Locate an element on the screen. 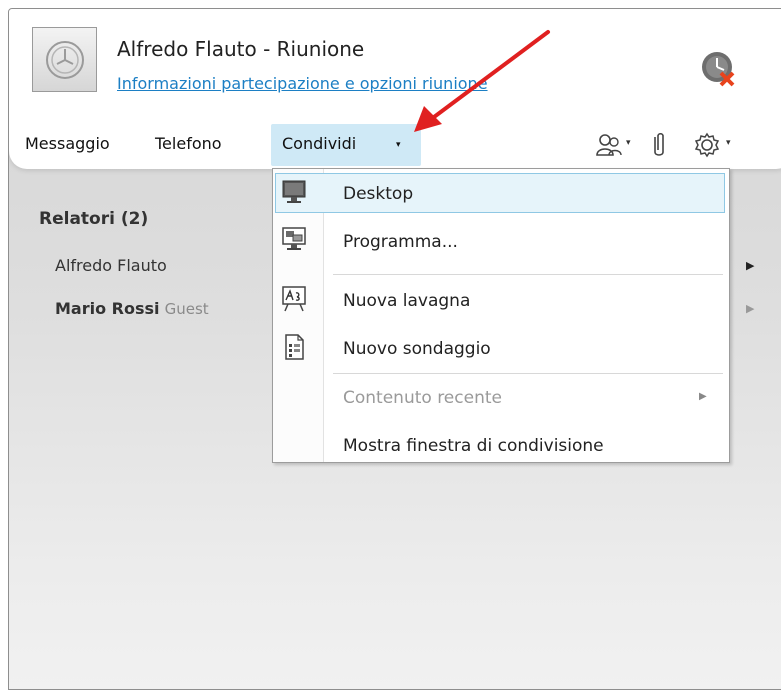 This screenshot has height=690, width=781. phone-button: Telefono is located at coordinates (188, 143).